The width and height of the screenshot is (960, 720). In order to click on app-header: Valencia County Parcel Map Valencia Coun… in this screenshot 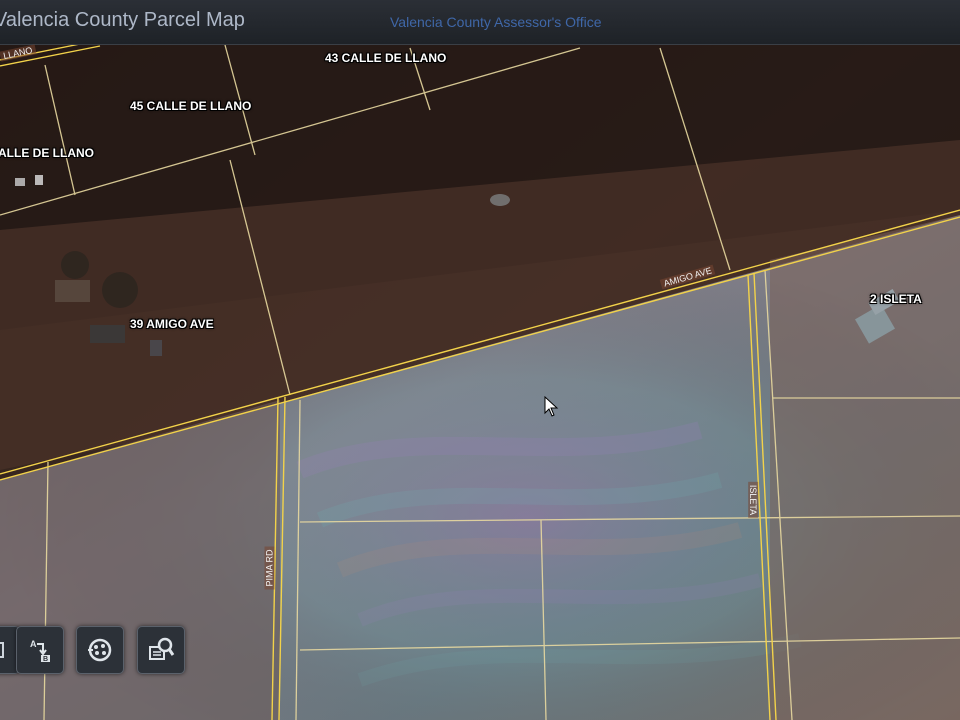, I will do `click(480, 22)`.